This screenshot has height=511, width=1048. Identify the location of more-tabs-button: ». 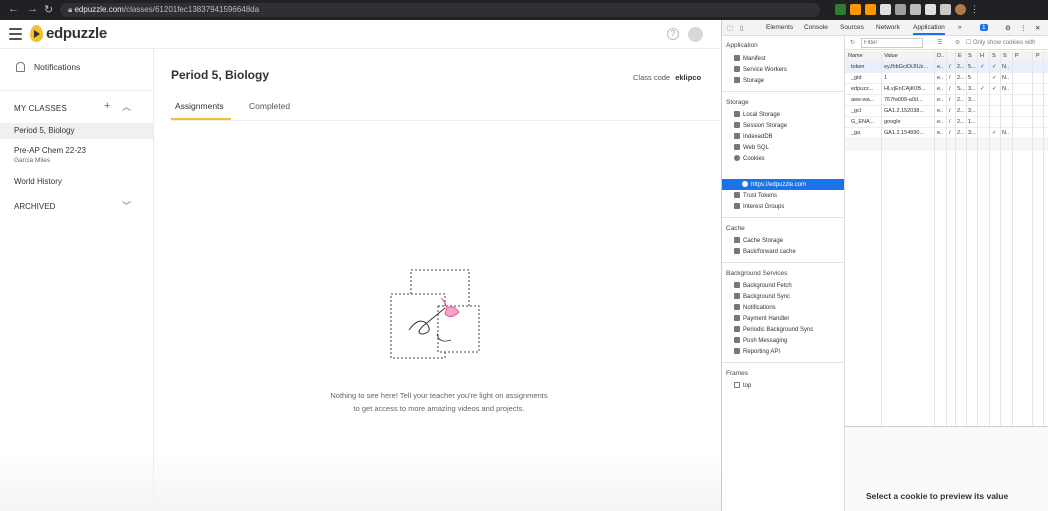
(960, 27).